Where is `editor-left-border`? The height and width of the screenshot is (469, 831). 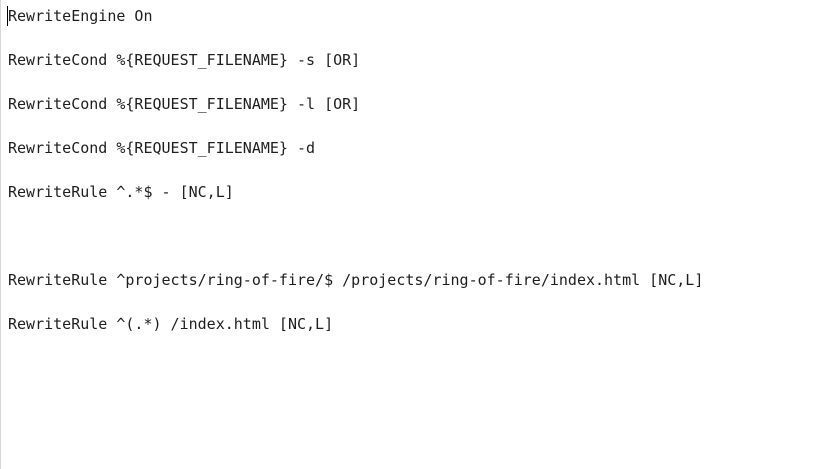
editor-left-border is located at coordinates (0, 234).